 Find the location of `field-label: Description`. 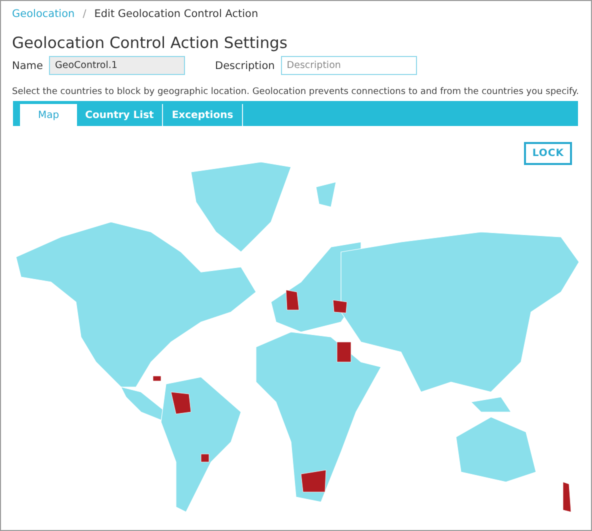

field-label: Description is located at coordinates (244, 66).